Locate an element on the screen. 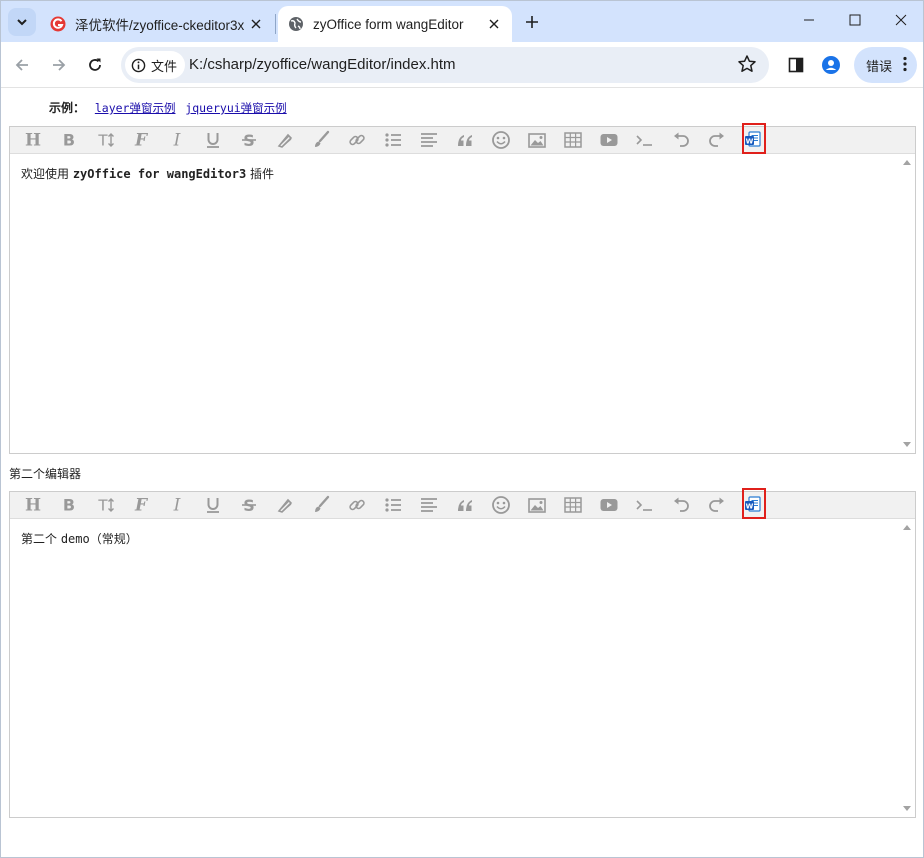  font-name-icon: F is located at coordinates (141, 506).